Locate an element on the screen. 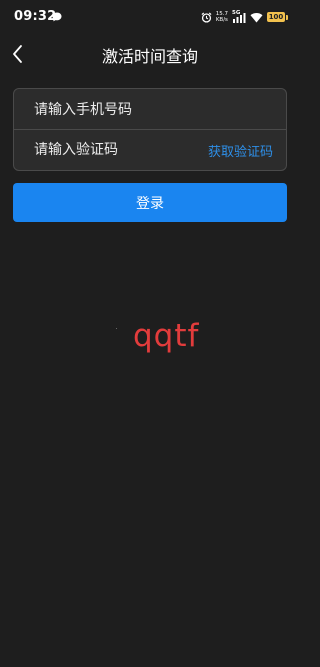 The height and width of the screenshot is (667, 320). signal-bars-icon is located at coordinates (239, 17).